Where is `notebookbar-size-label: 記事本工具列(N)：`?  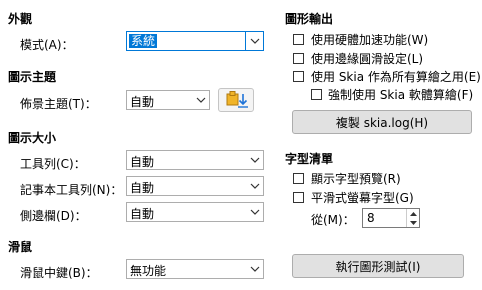
notebookbar-size-label: 記事本工具列(N)： is located at coordinates (71, 190).